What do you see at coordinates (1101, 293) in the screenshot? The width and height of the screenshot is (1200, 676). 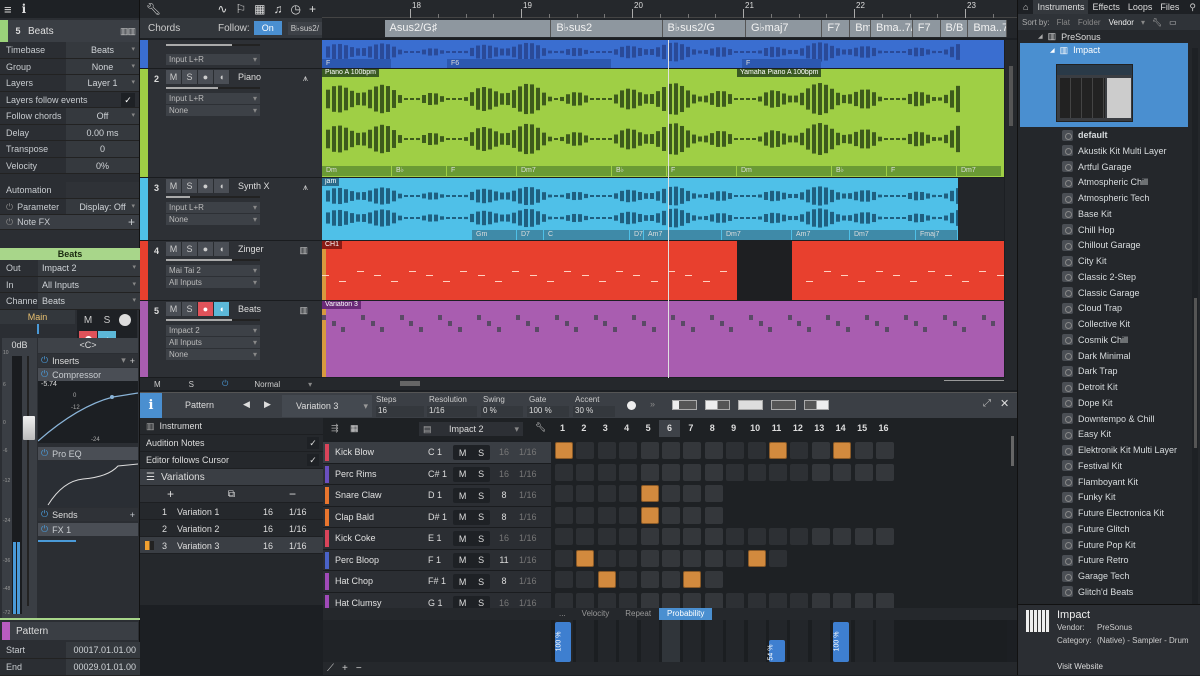 I see `preset-item: Classic Garage` at bounding box center [1101, 293].